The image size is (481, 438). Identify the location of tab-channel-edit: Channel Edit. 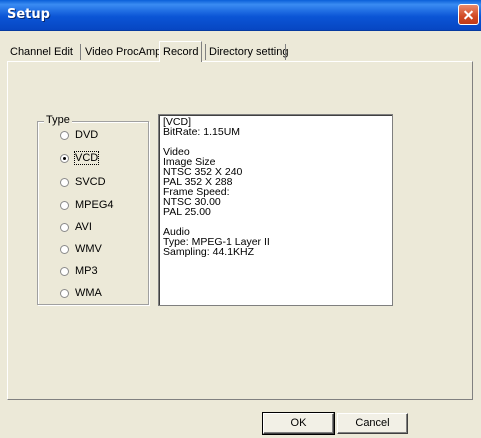
(41, 52).